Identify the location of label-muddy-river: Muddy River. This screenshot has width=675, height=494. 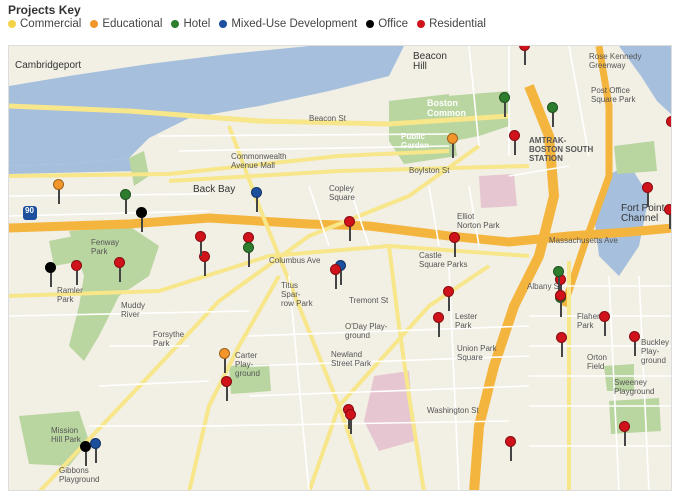
(133, 310).